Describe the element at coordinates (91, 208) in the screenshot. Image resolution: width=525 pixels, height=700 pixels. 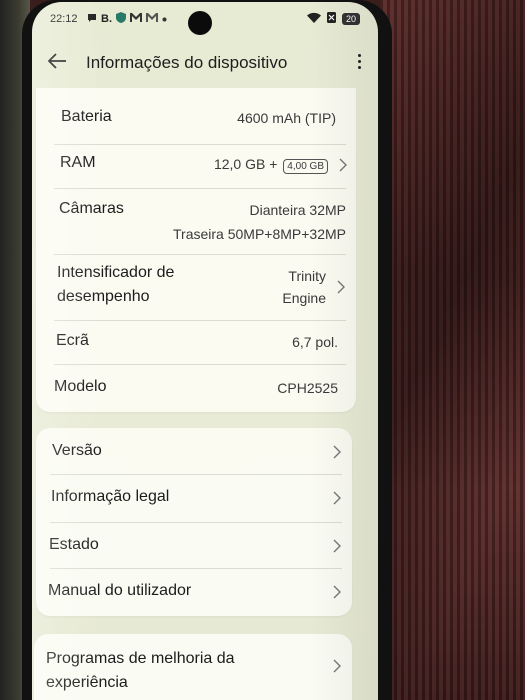
I see `spec-label: Câmaras` at that location.